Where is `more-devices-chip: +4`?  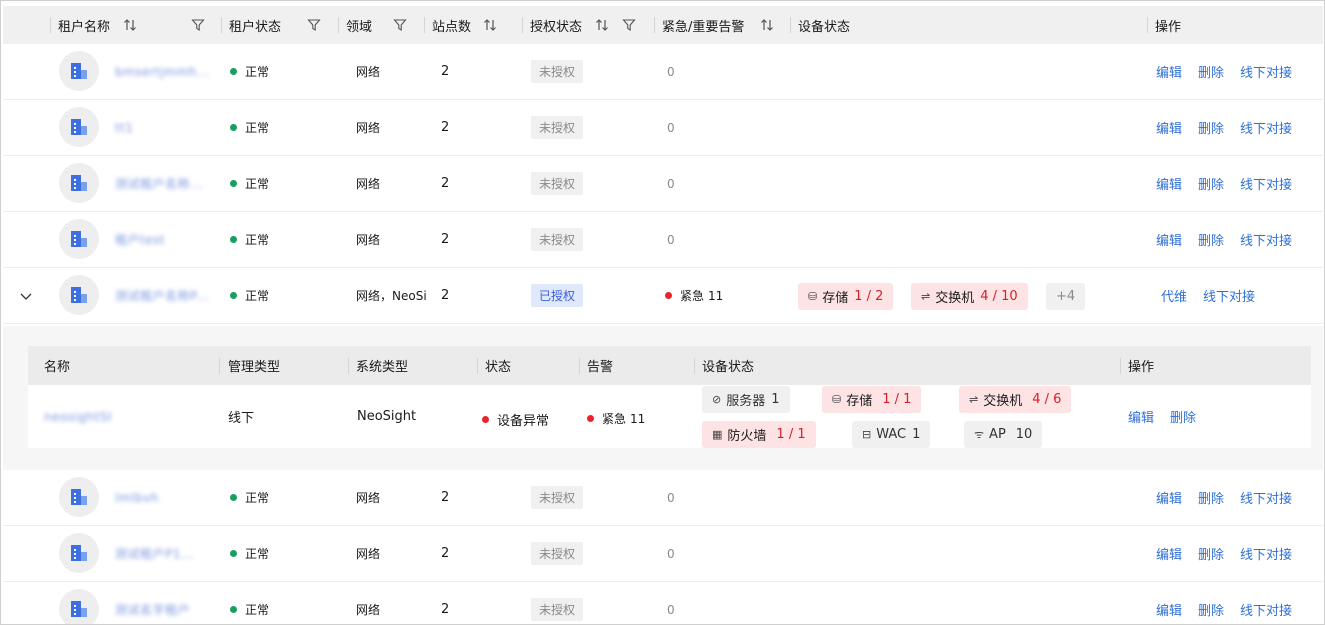 more-devices-chip: +4 is located at coordinates (1066, 296).